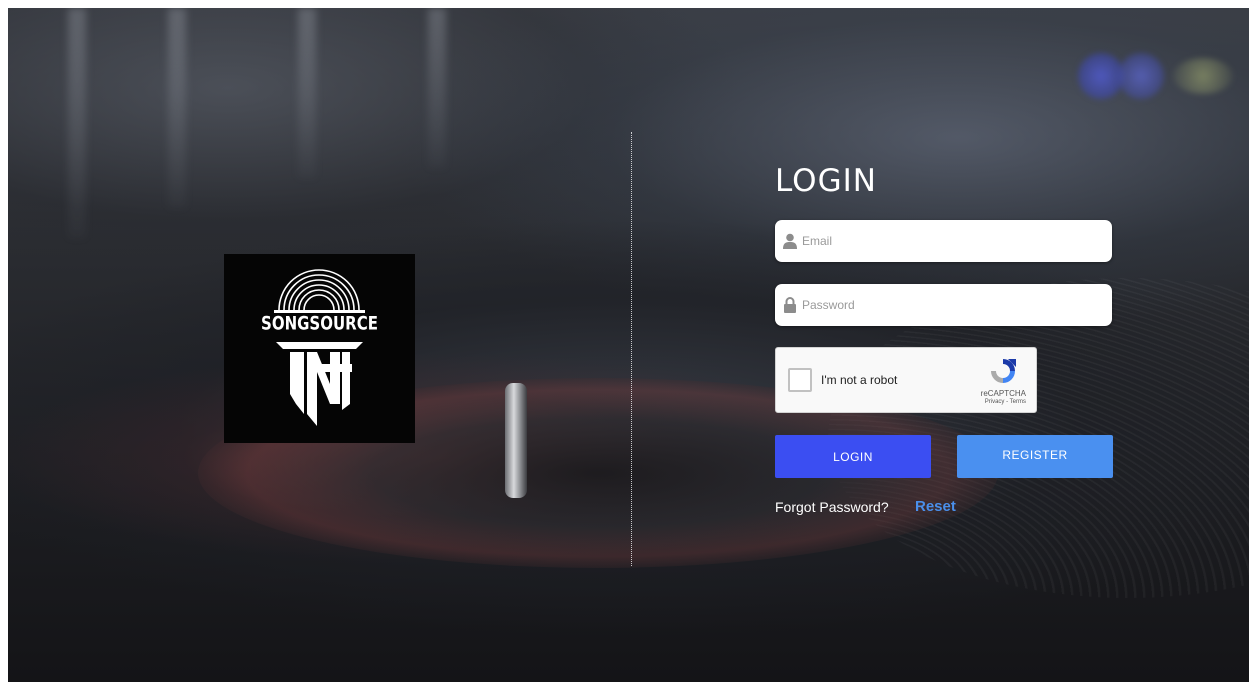  What do you see at coordinates (1005, 402) in the screenshot?
I see `recaptcha-privacy-terms: Privacy - Terms` at bounding box center [1005, 402].